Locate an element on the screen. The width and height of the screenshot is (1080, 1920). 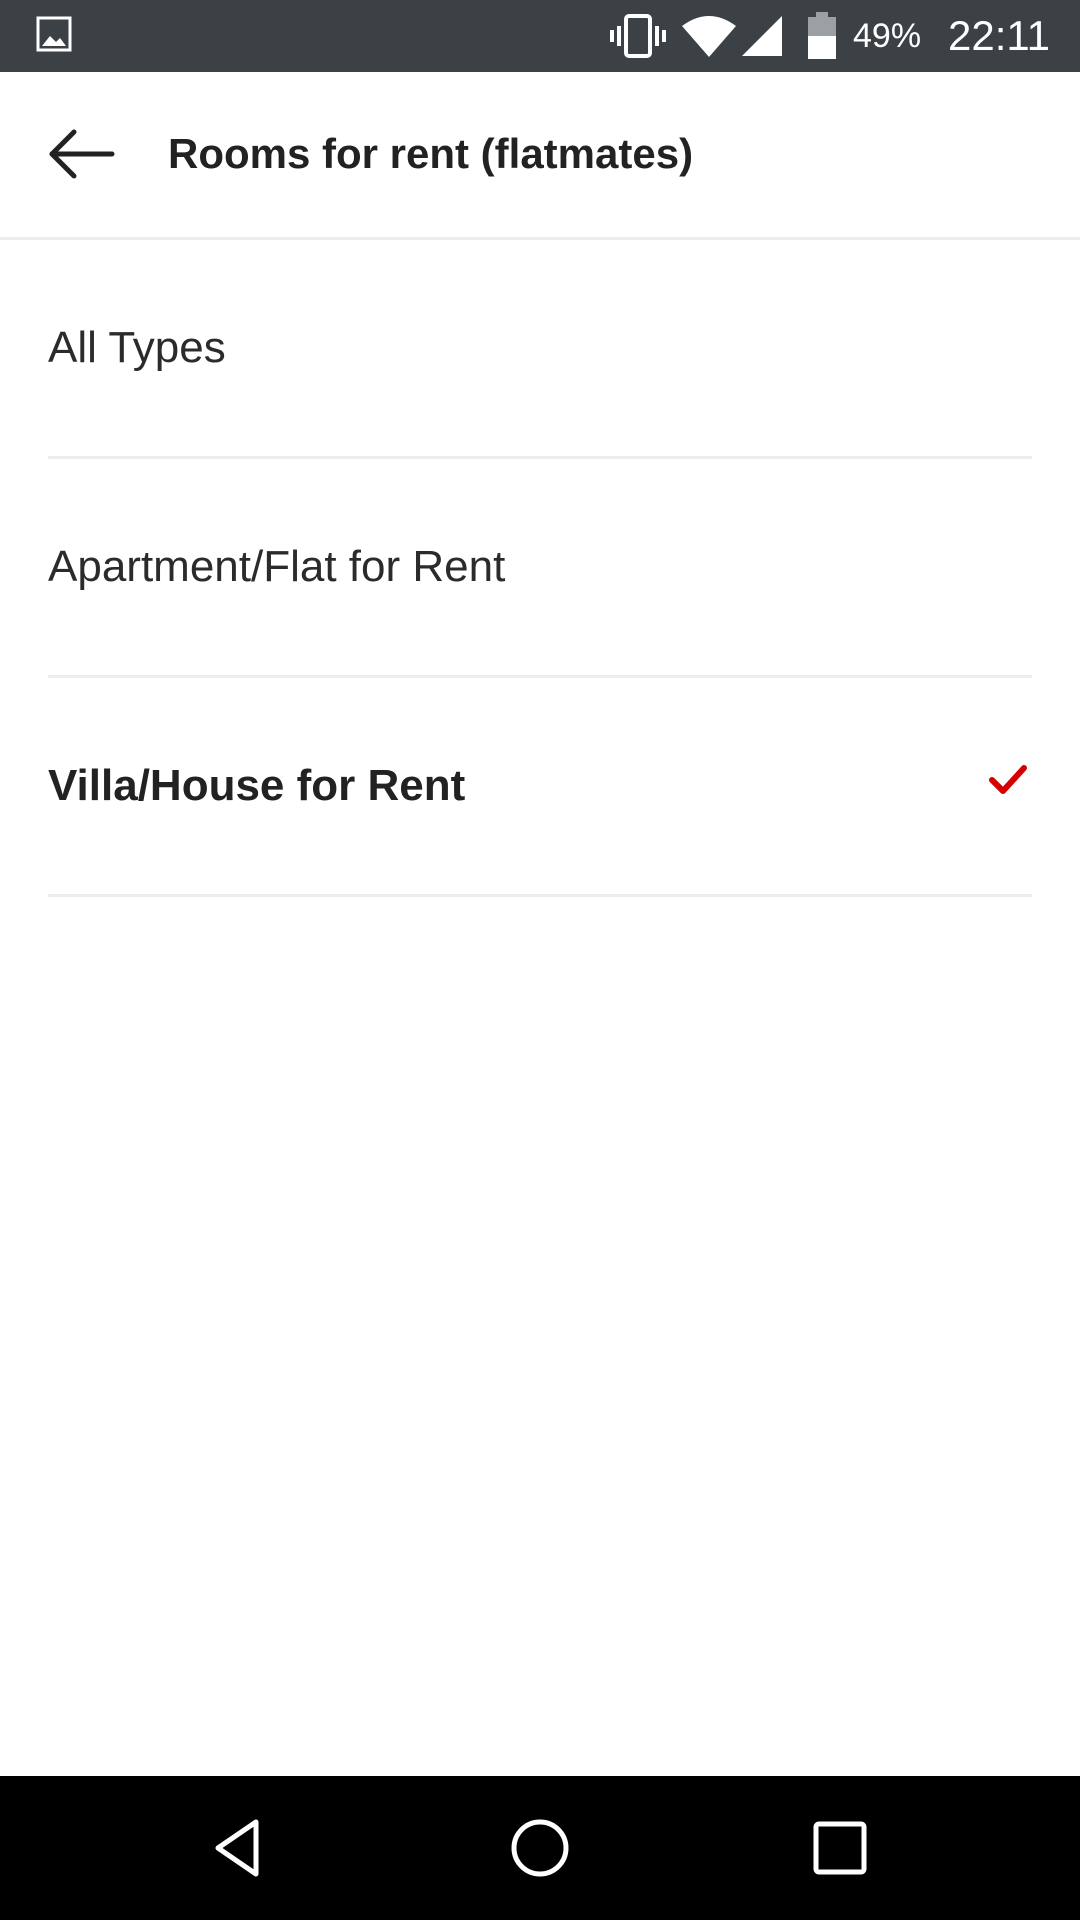
nav-home-icon is located at coordinates (540, 1848).